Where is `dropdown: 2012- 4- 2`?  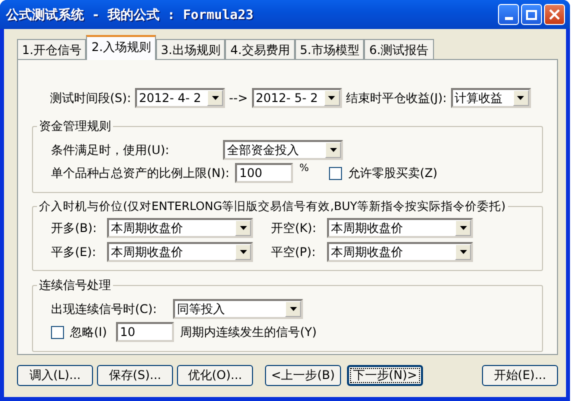 dropdown: 2012- 4- 2 is located at coordinates (180, 98).